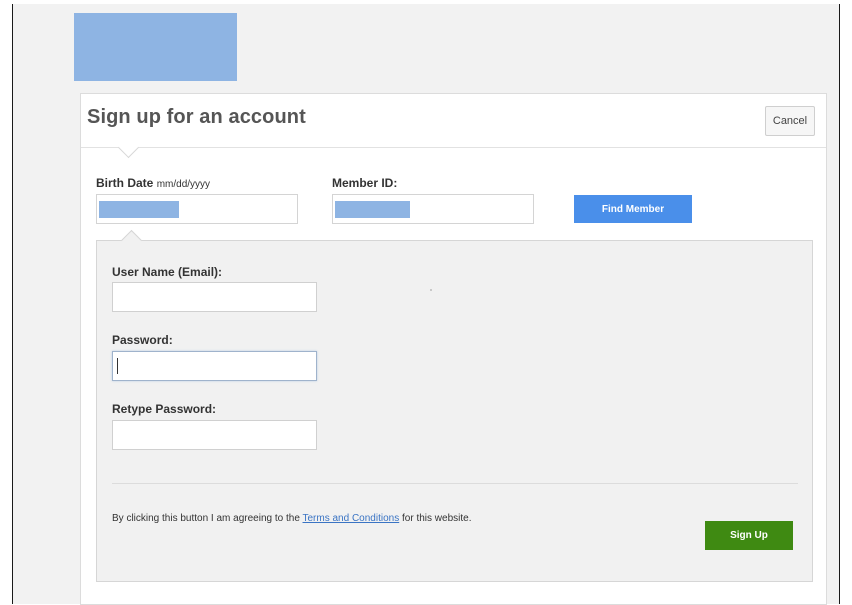  Describe the element at coordinates (167, 272) in the screenshot. I see `username-label: User Name (Email):` at that location.